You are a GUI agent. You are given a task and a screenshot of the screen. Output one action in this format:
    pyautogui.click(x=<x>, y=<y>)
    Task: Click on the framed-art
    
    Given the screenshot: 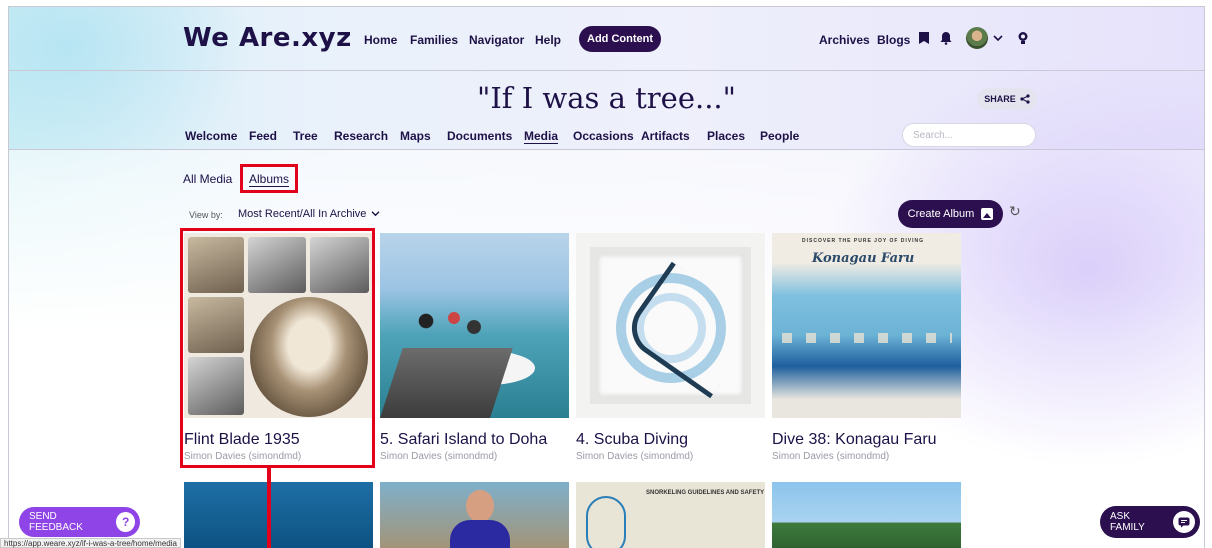 What is the action you would take?
    pyautogui.click(x=676, y=325)
    